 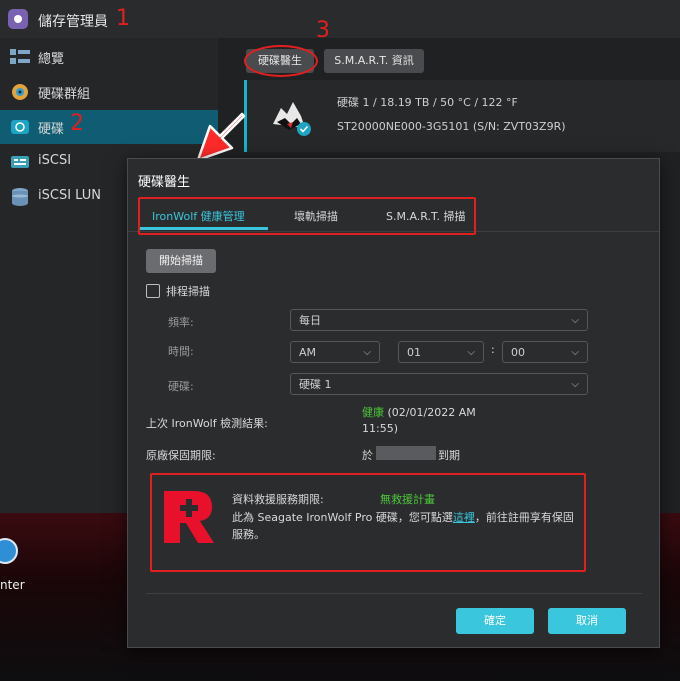 I want to click on check-icon, so click(x=304, y=129).